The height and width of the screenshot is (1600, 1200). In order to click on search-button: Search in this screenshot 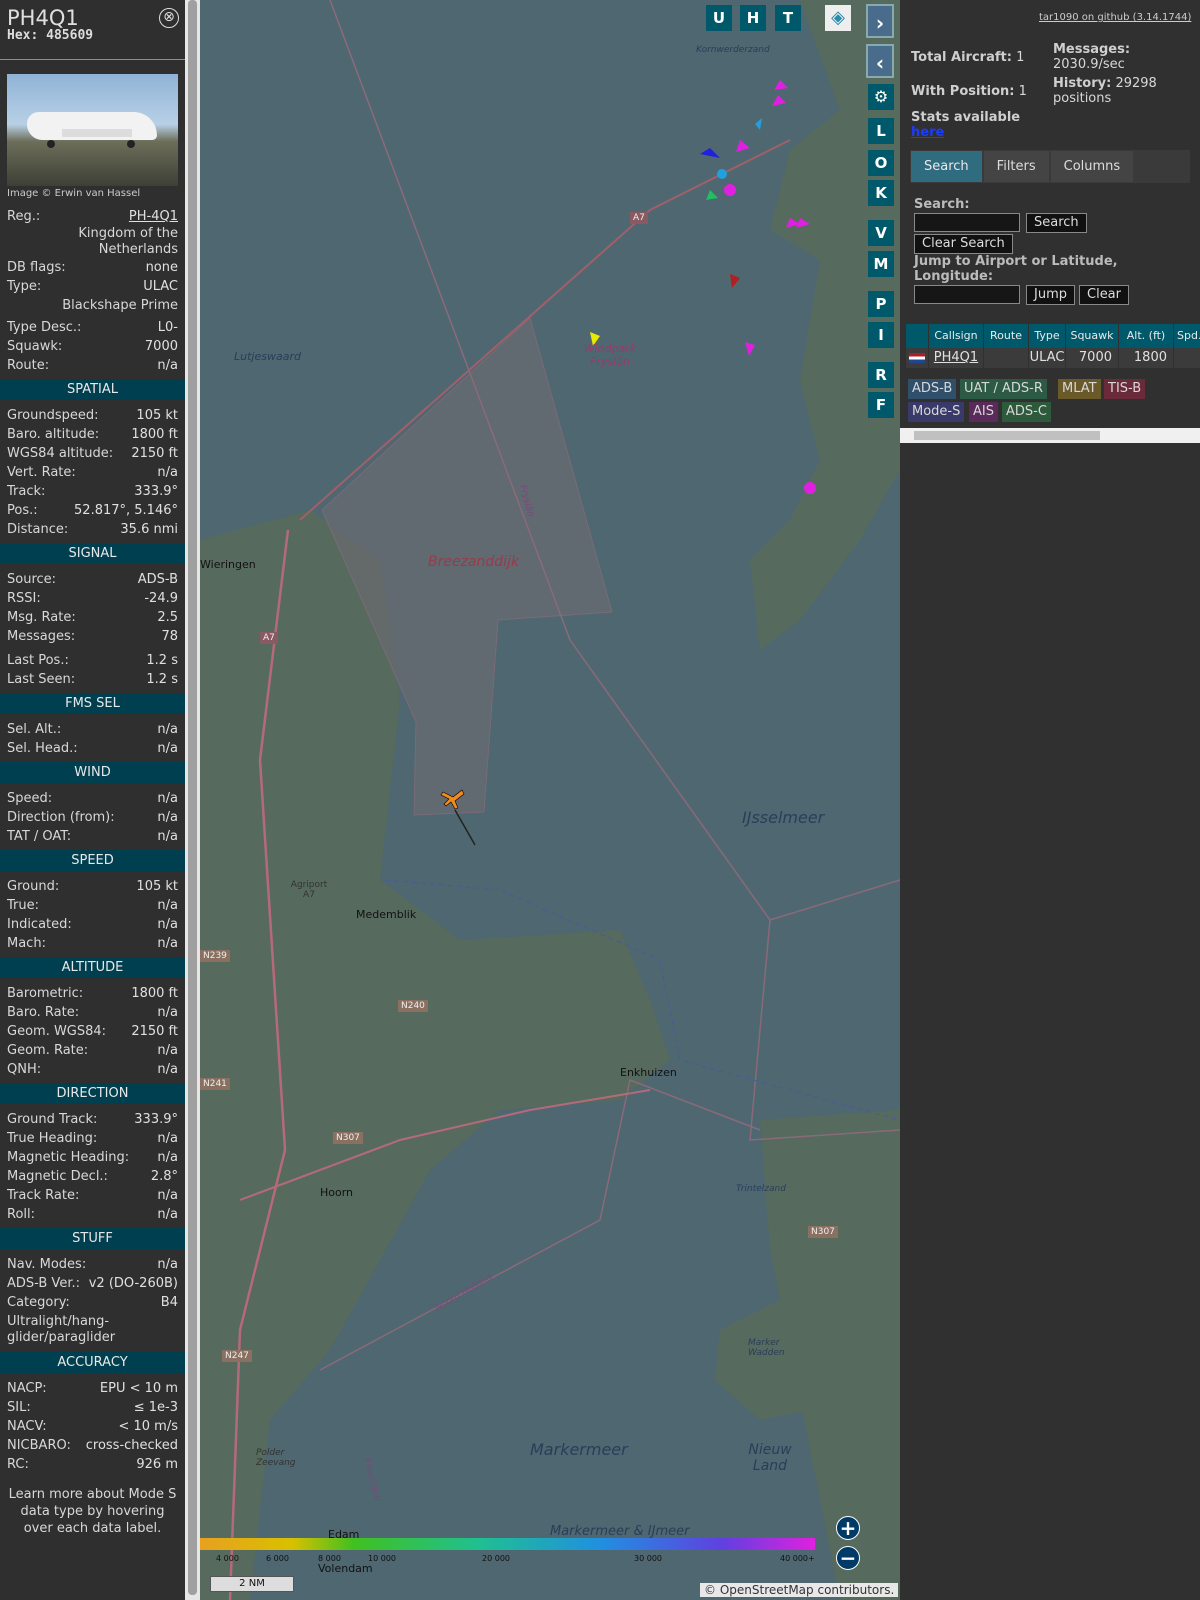, I will do `click(1056, 223)`.